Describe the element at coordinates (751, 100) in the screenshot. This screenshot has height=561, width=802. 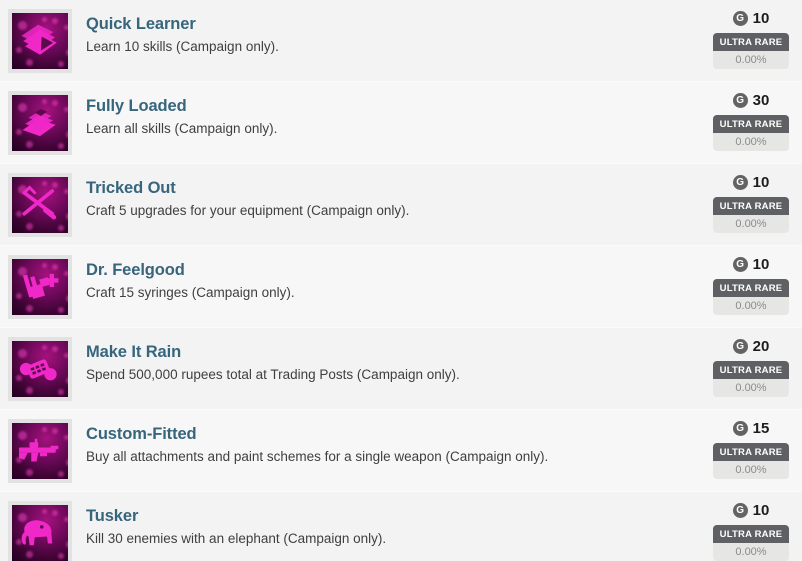
I see `gamerscore-line: G 30` at that location.